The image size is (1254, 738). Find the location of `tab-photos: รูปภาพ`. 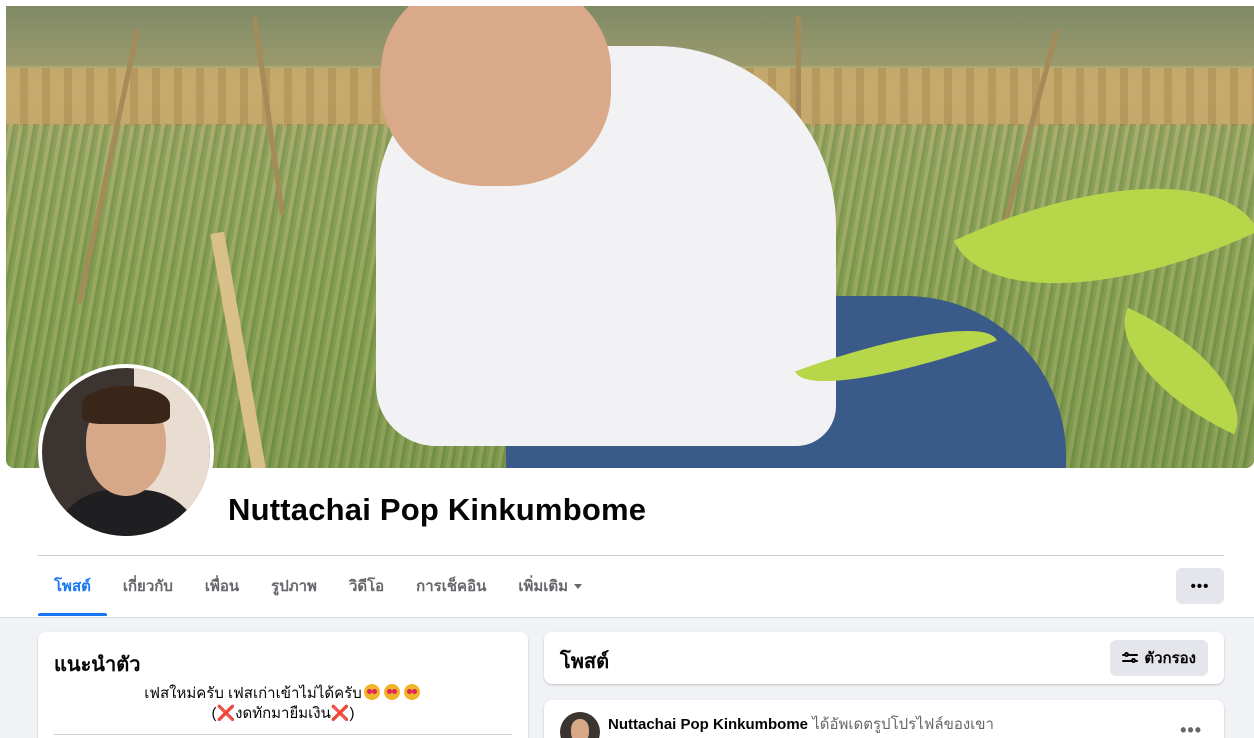

tab-photos: รูปภาพ is located at coordinates (294, 586).